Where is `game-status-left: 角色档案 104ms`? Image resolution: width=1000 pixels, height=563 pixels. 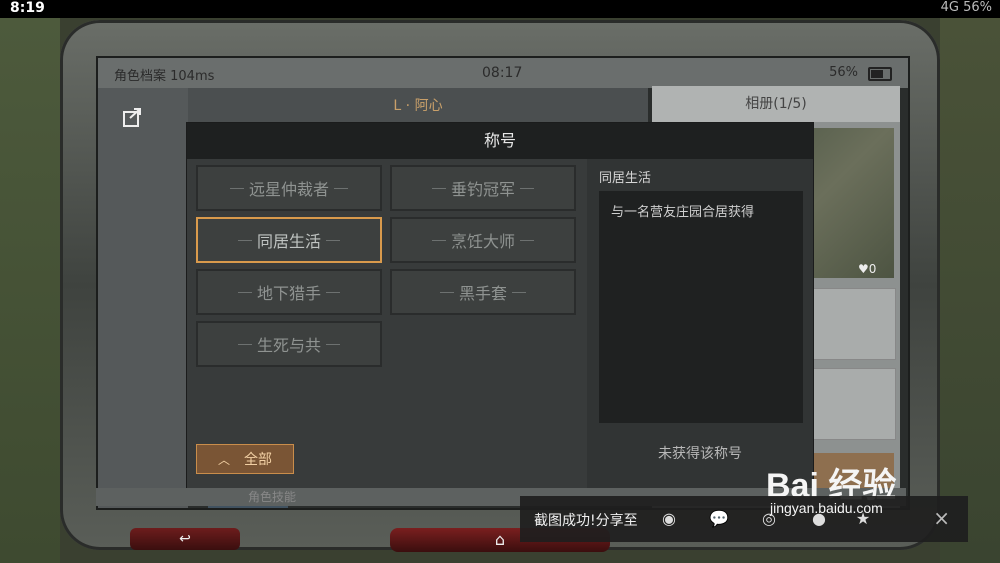
game-status-left: 角色档案 104ms is located at coordinates (164, 76).